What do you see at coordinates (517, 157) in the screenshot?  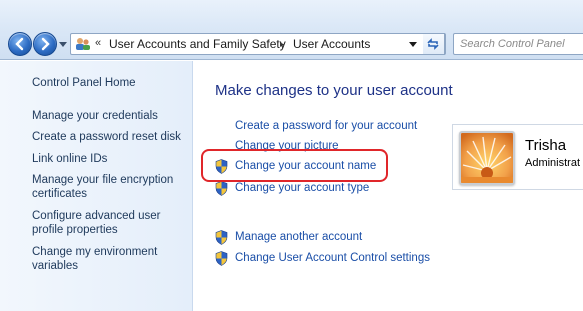 I see `user-tile: Trisha Administrat` at bounding box center [517, 157].